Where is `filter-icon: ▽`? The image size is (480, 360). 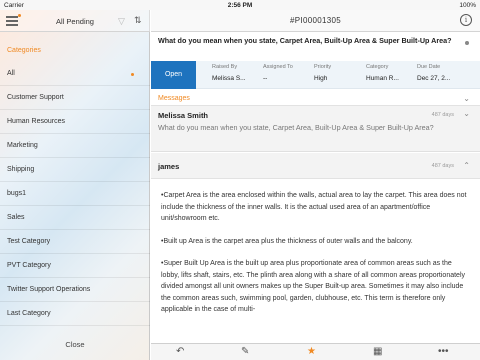 filter-icon: ▽ is located at coordinates (121, 21).